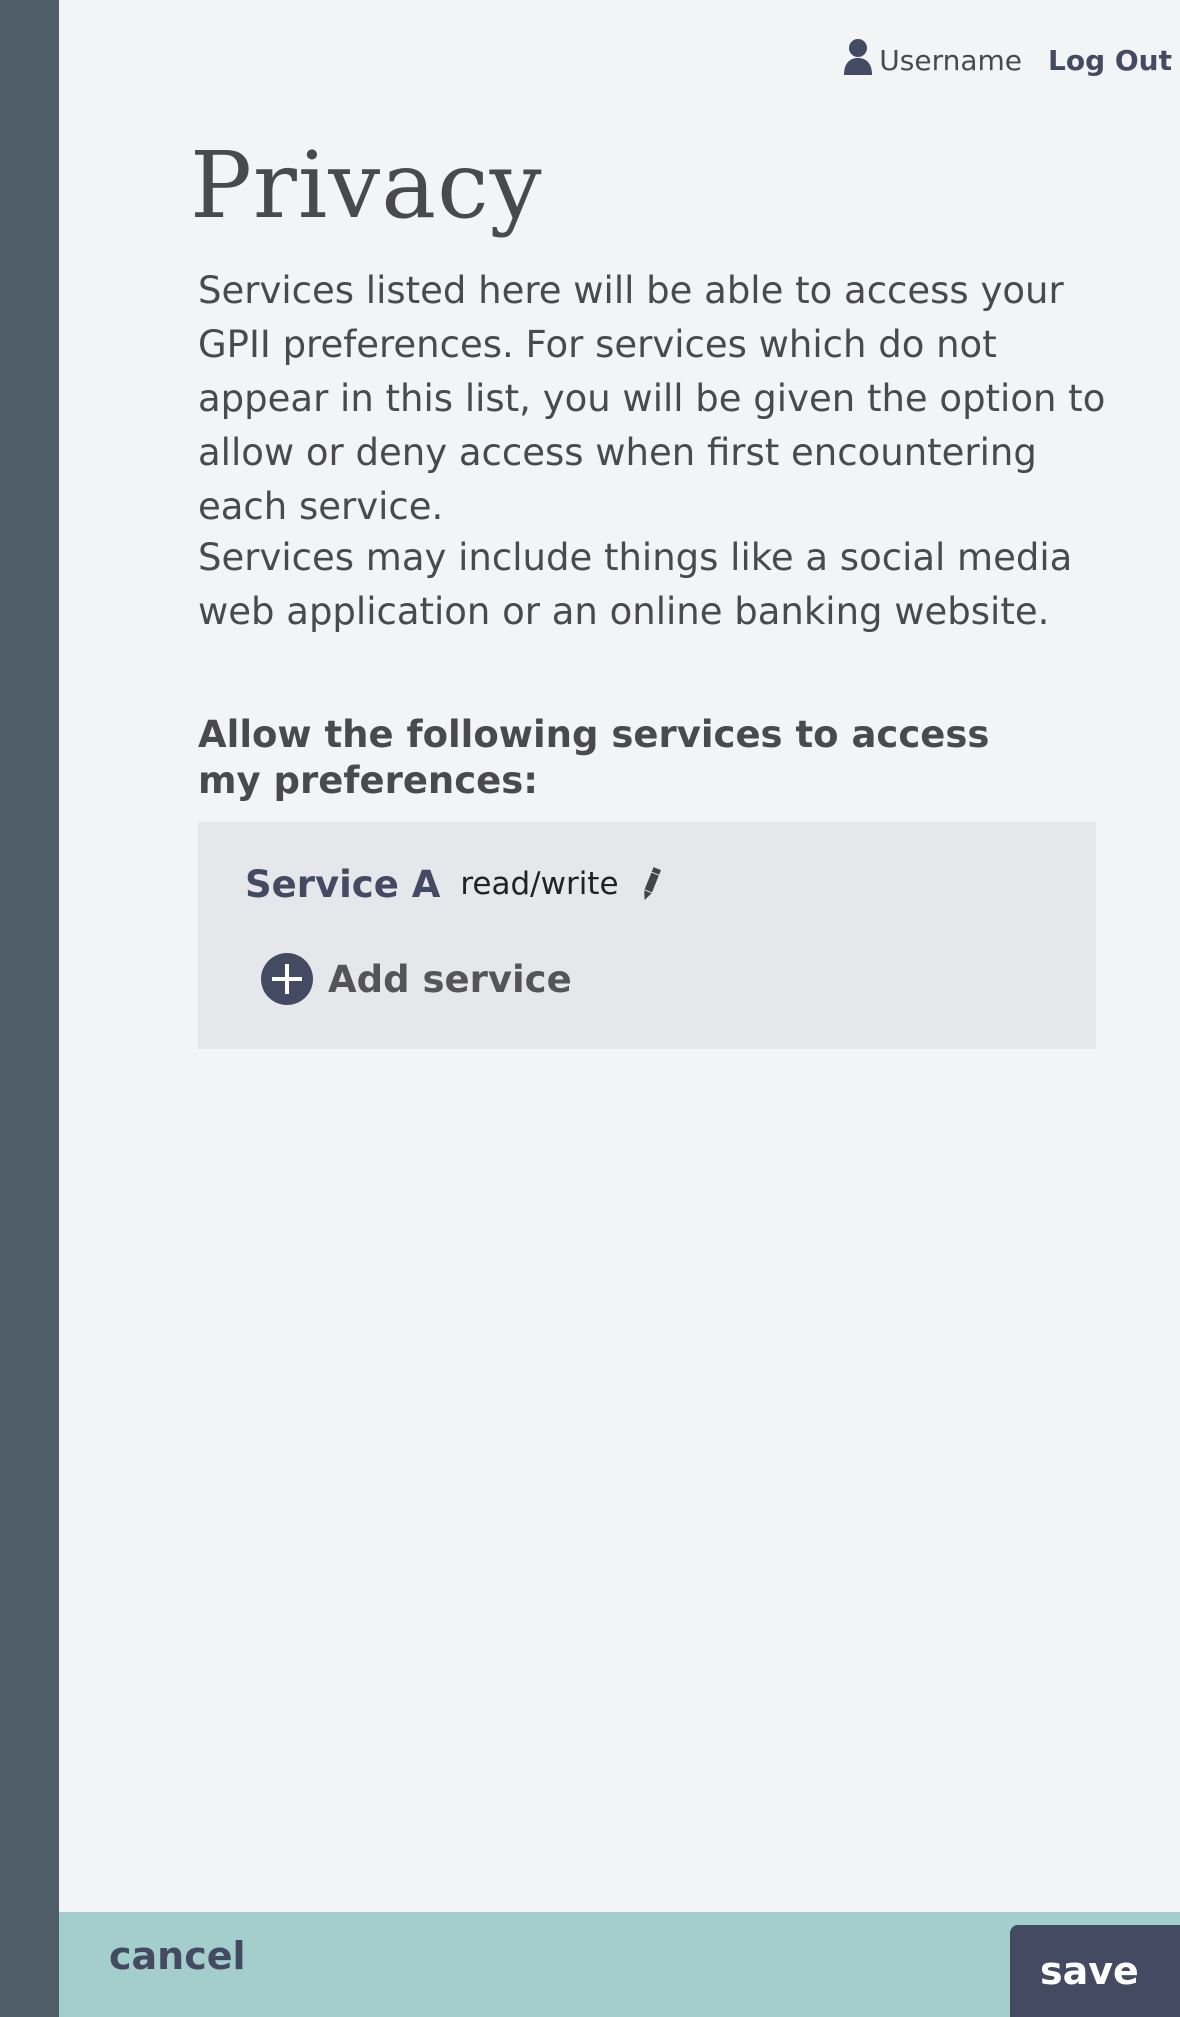 The height and width of the screenshot is (2017, 1180). What do you see at coordinates (366, 185) in the screenshot?
I see `page-title: Privacy` at bounding box center [366, 185].